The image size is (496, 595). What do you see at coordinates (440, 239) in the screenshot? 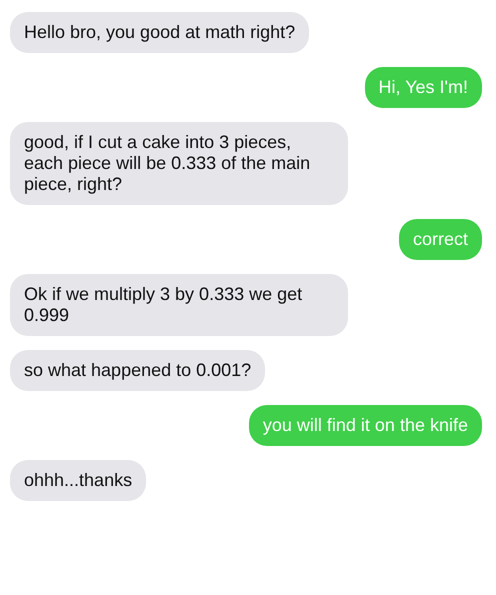
I see `sent-message: correct` at bounding box center [440, 239].